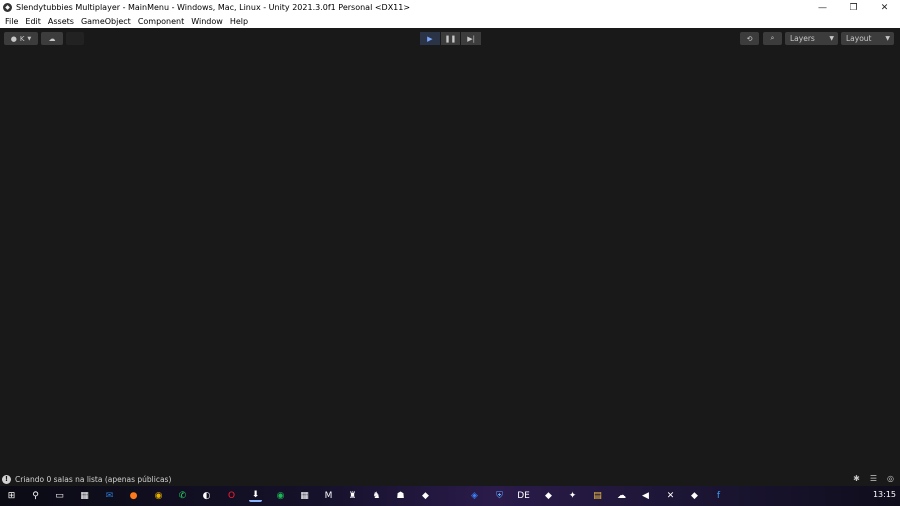 This screenshot has height=506, width=900. I want to click on cache-server-icon: ☰, so click(873, 479).